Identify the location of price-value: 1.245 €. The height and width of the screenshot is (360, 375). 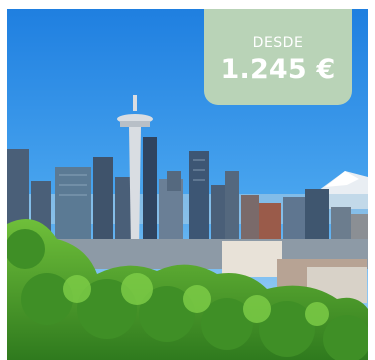
(278, 69).